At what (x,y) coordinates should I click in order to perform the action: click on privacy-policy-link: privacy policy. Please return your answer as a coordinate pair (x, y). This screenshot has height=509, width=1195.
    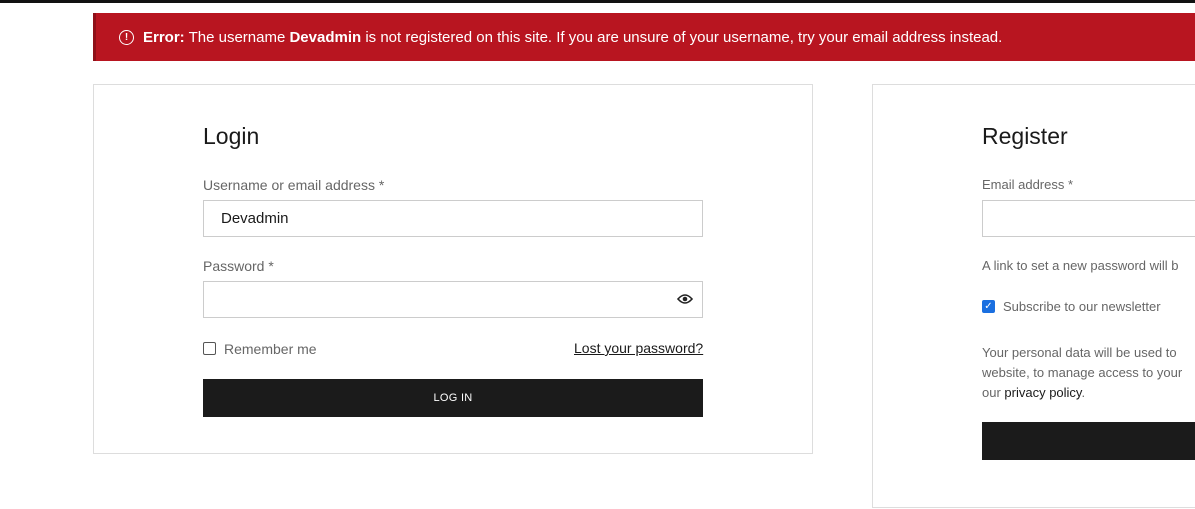
    Looking at the image, I should click on (1042, 392).